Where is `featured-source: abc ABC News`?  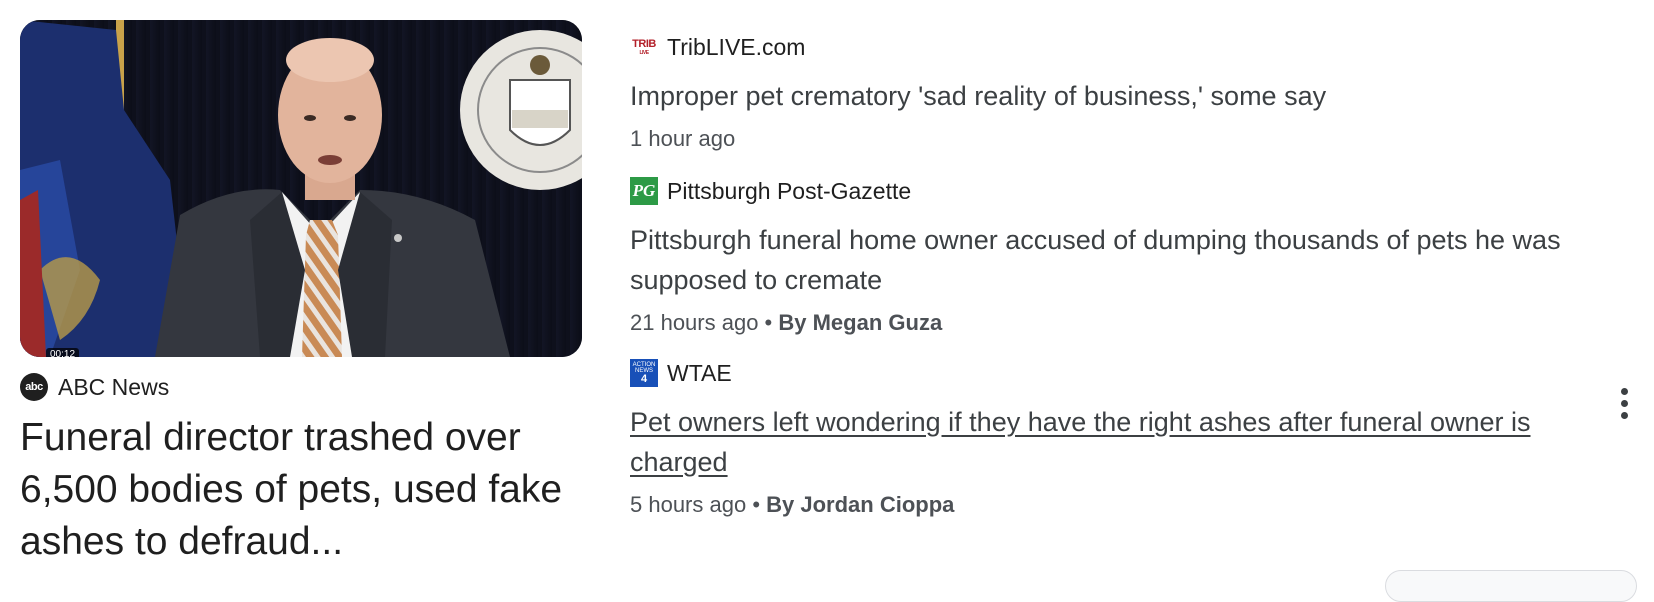 featured-source: abc ABC News is located at coordinates (94, 387).